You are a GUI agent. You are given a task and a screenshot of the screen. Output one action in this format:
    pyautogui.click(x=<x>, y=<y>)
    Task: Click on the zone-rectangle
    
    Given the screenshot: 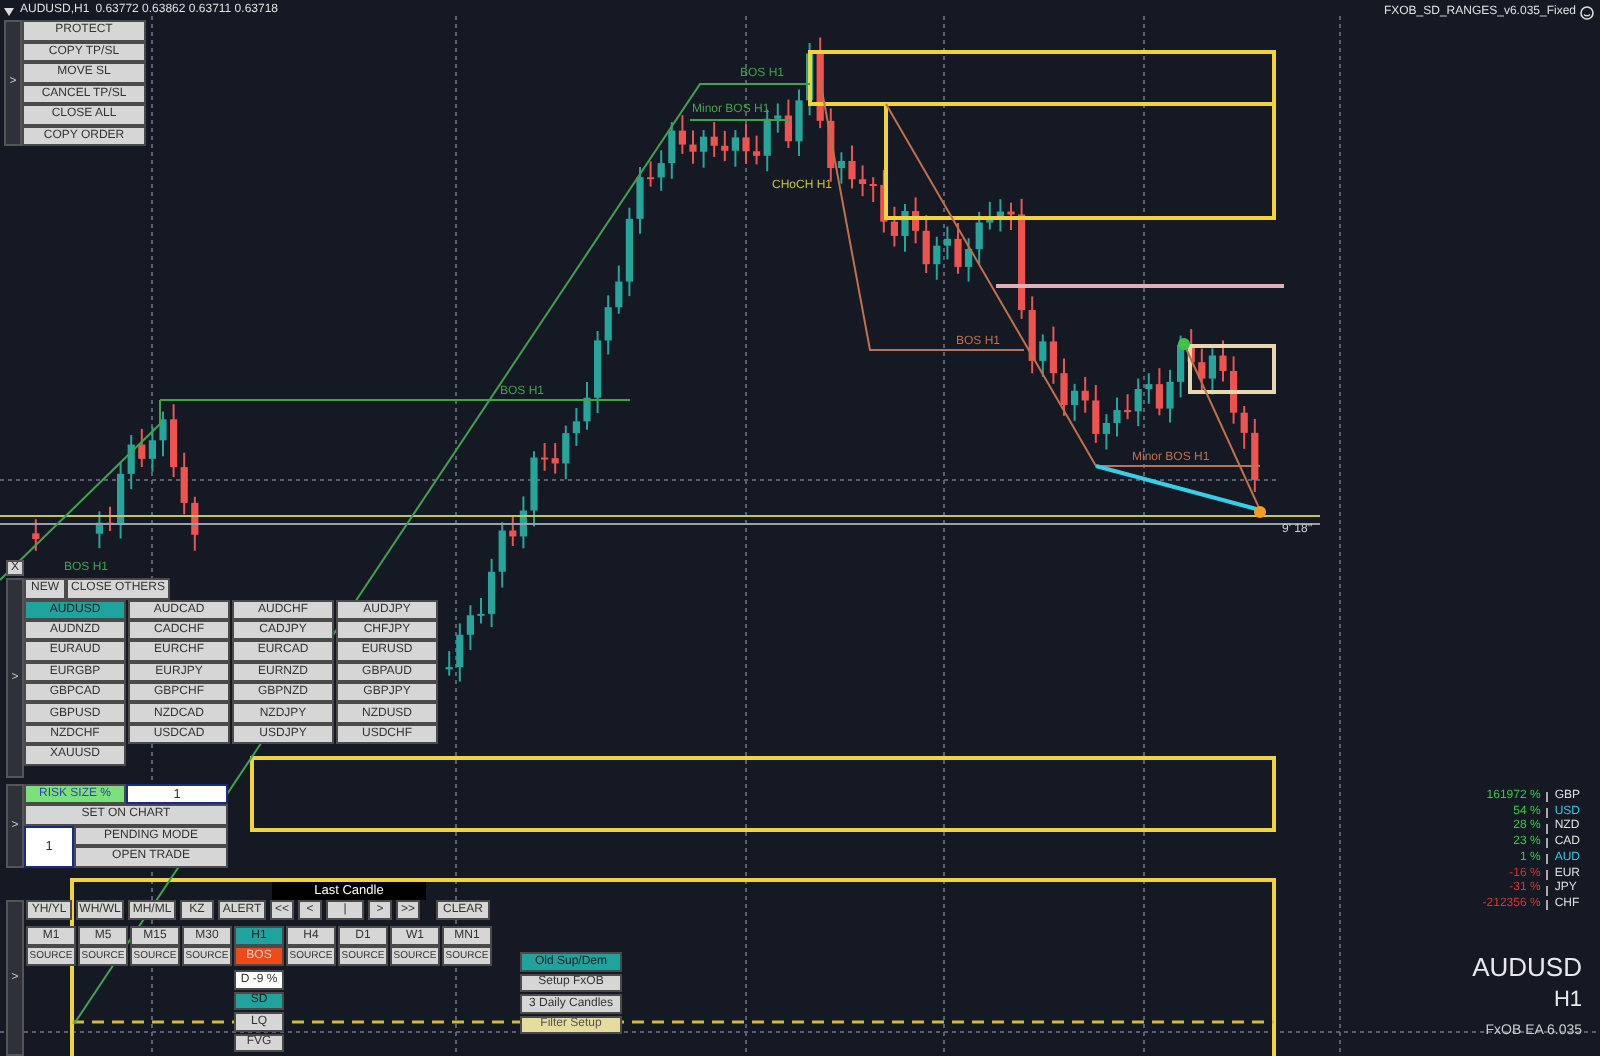 What is the action you would take?
    pyautogui.click(x=1232, y=369)
    